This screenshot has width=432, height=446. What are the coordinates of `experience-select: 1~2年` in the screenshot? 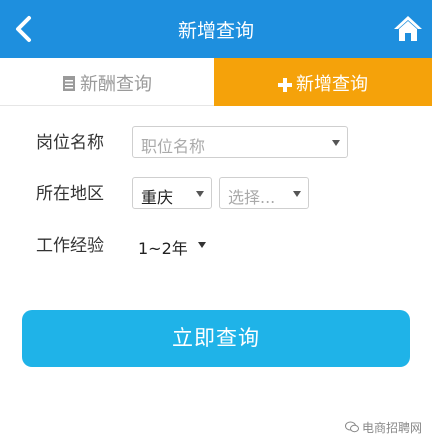 It's located at (173, 245).